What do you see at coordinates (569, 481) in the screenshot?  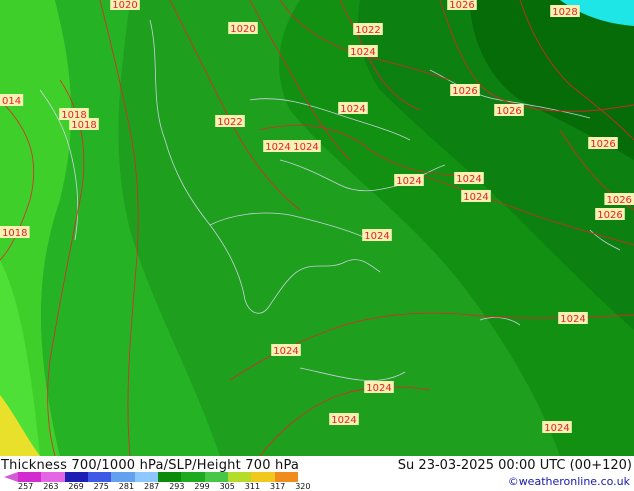 I see `credit-link: ©weatheronline.co.uk` at bounding box center [569, 481].